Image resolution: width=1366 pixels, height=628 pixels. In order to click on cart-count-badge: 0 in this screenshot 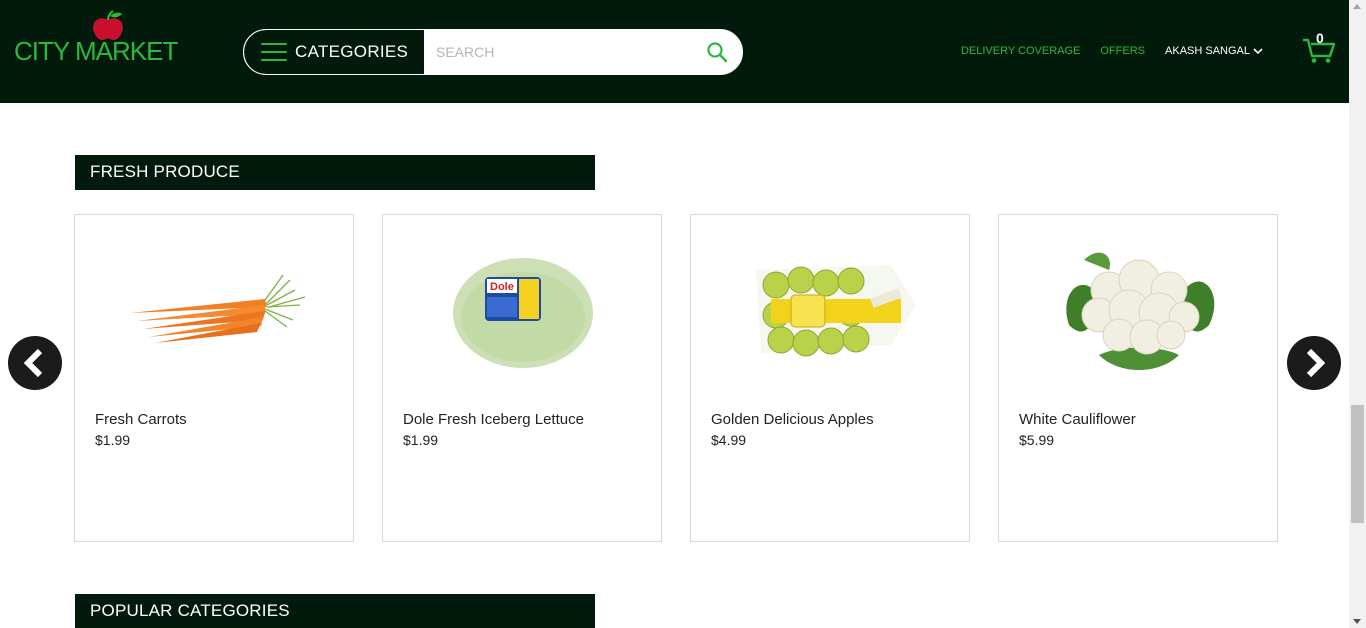, I will do `click(1320, 38)`.